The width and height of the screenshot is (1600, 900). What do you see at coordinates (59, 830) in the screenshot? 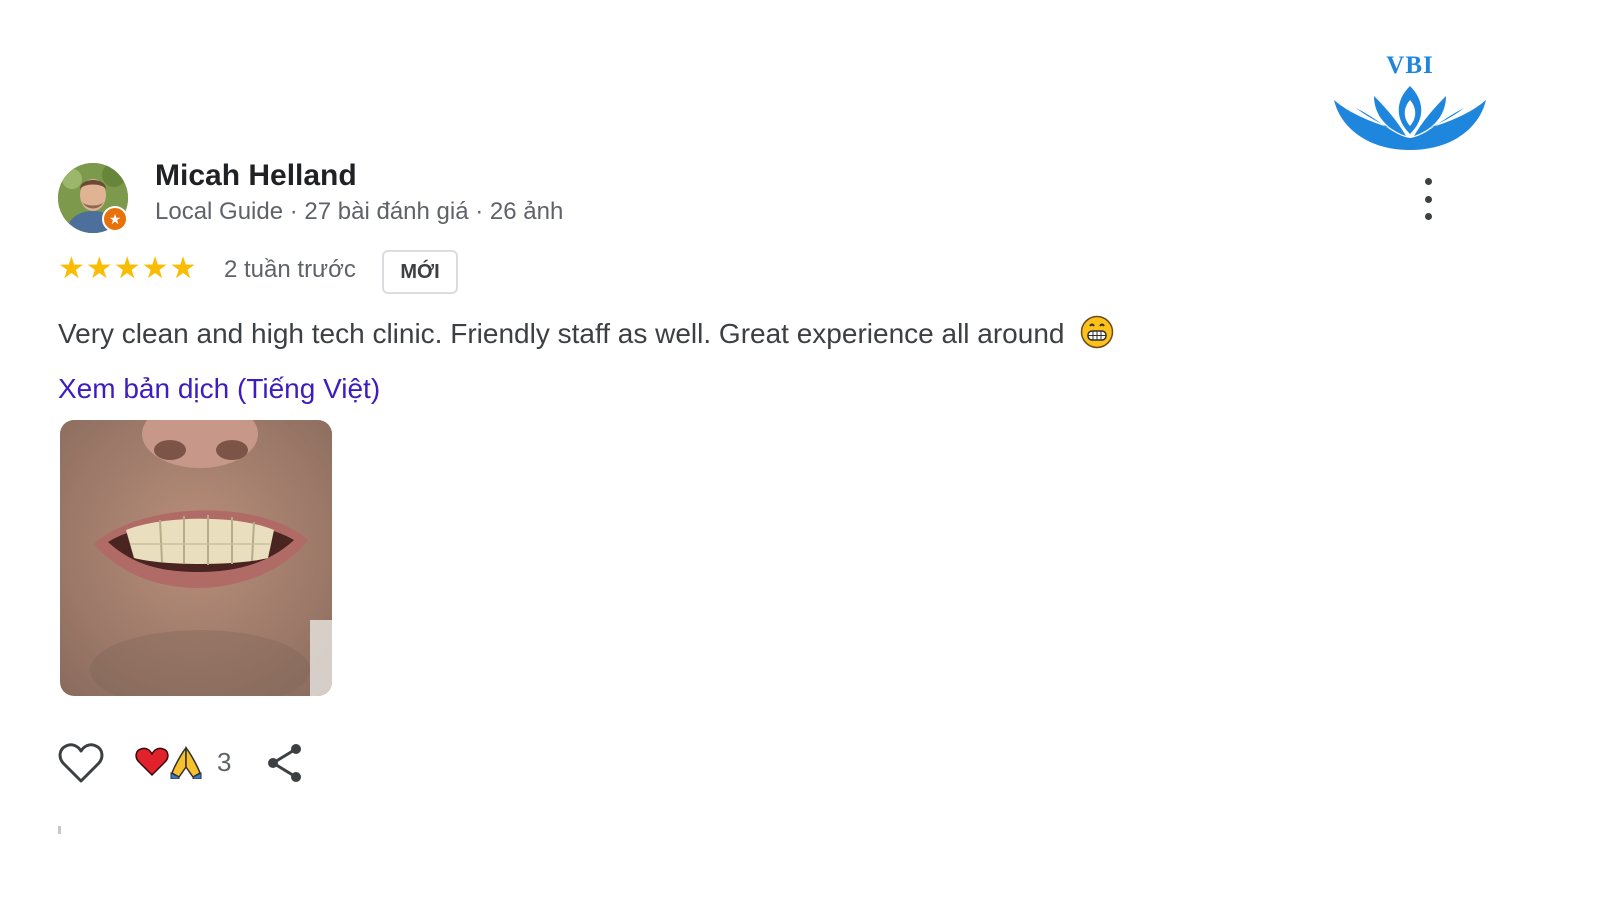
I see `divider-mark` at bounding box center [59, 830].